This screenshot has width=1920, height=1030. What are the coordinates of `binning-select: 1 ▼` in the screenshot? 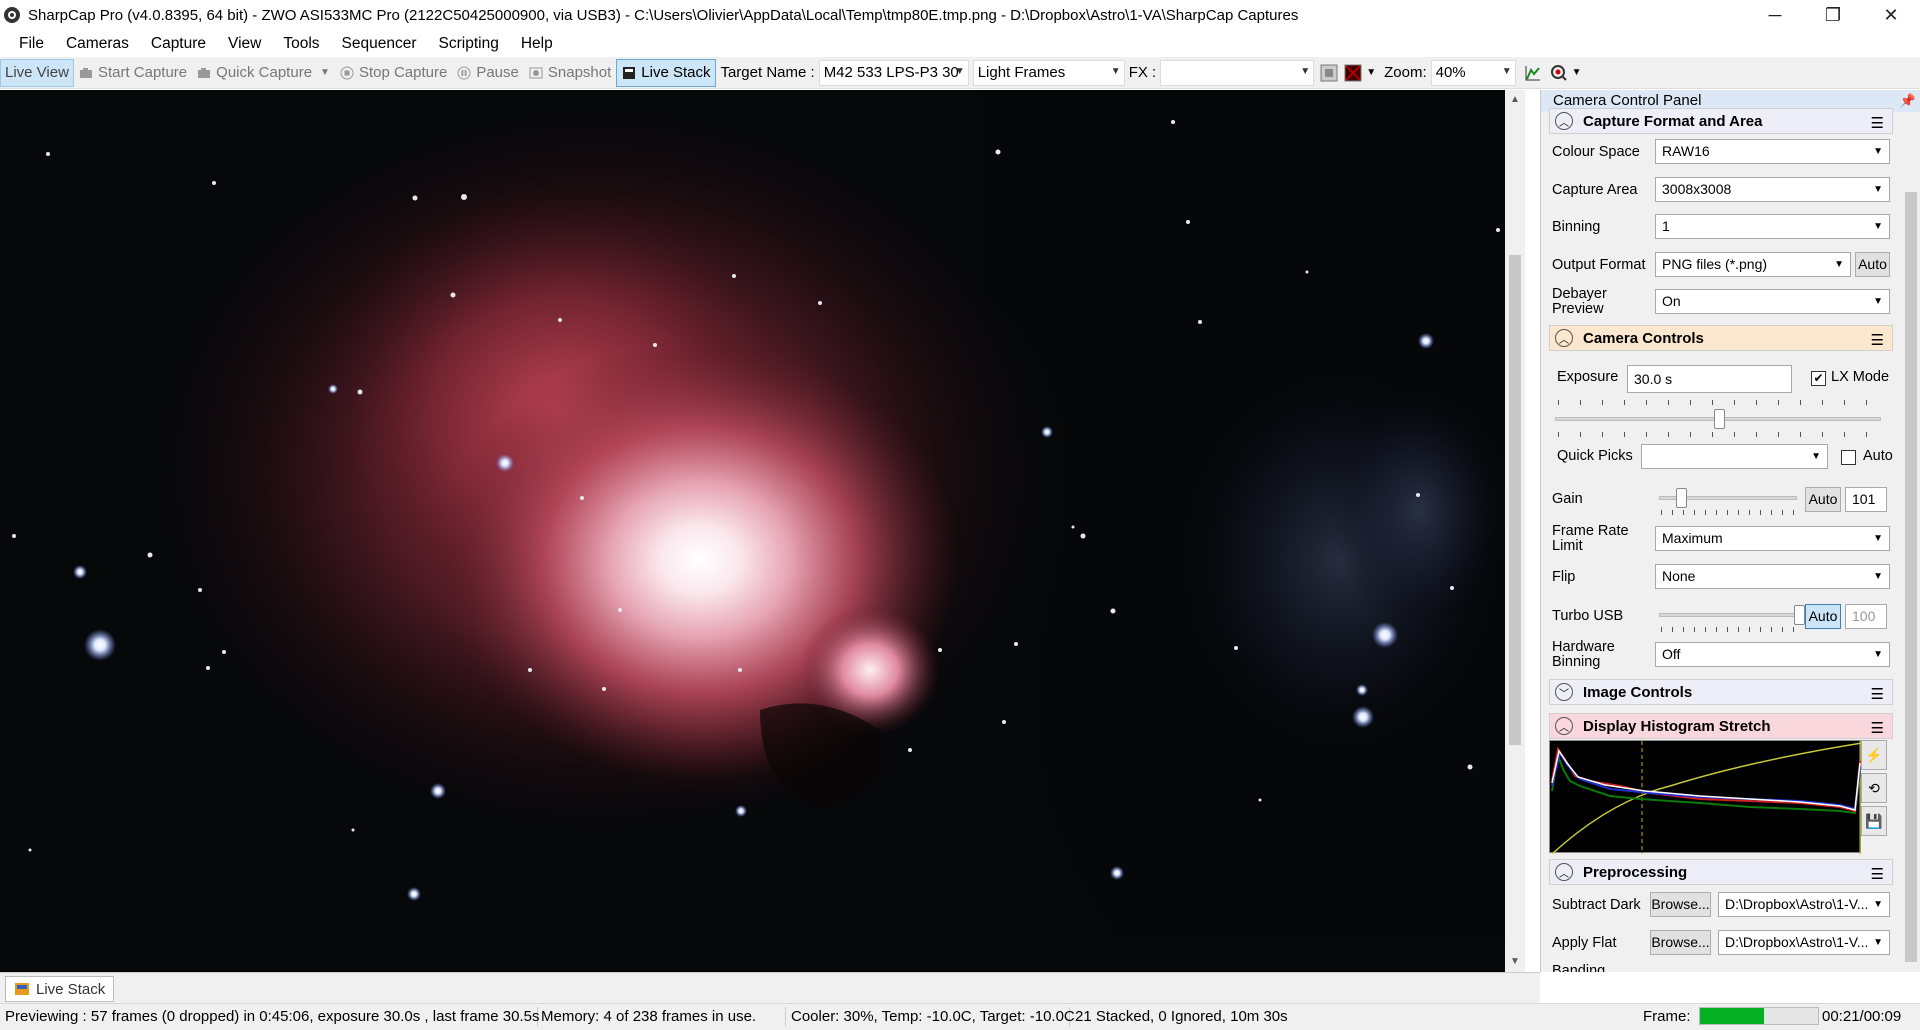 It's located at (1772, 226).